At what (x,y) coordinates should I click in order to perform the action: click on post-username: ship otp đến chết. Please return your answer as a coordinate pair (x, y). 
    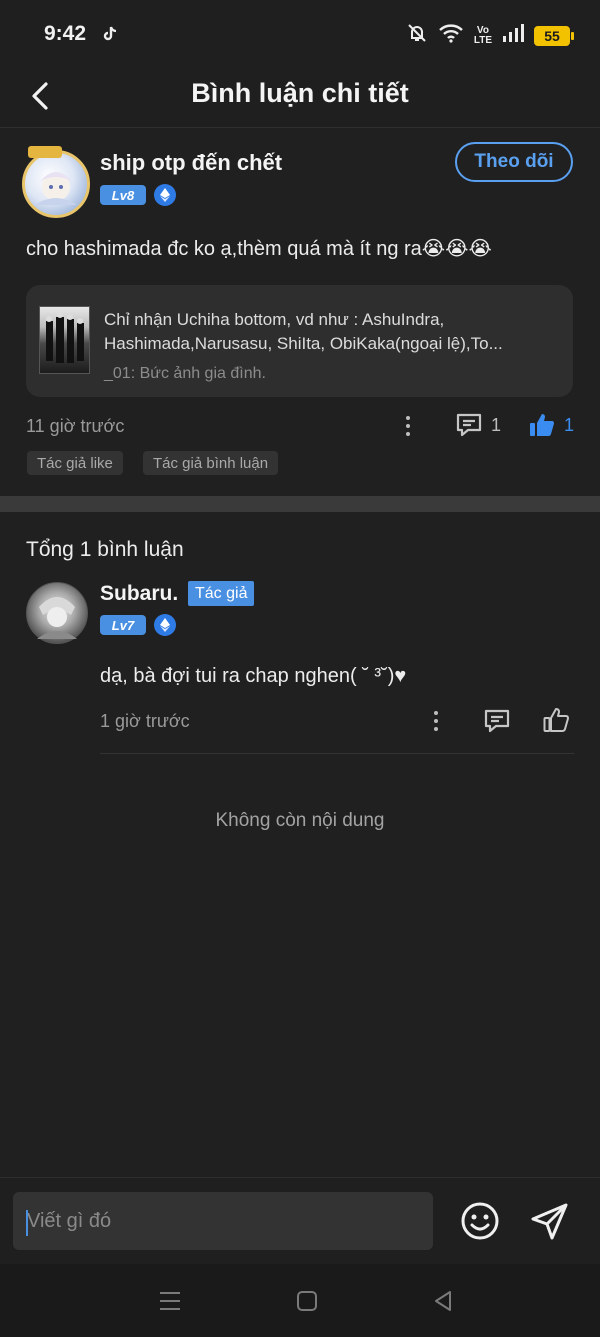
    Looking at the image, I should click on (191, 163).